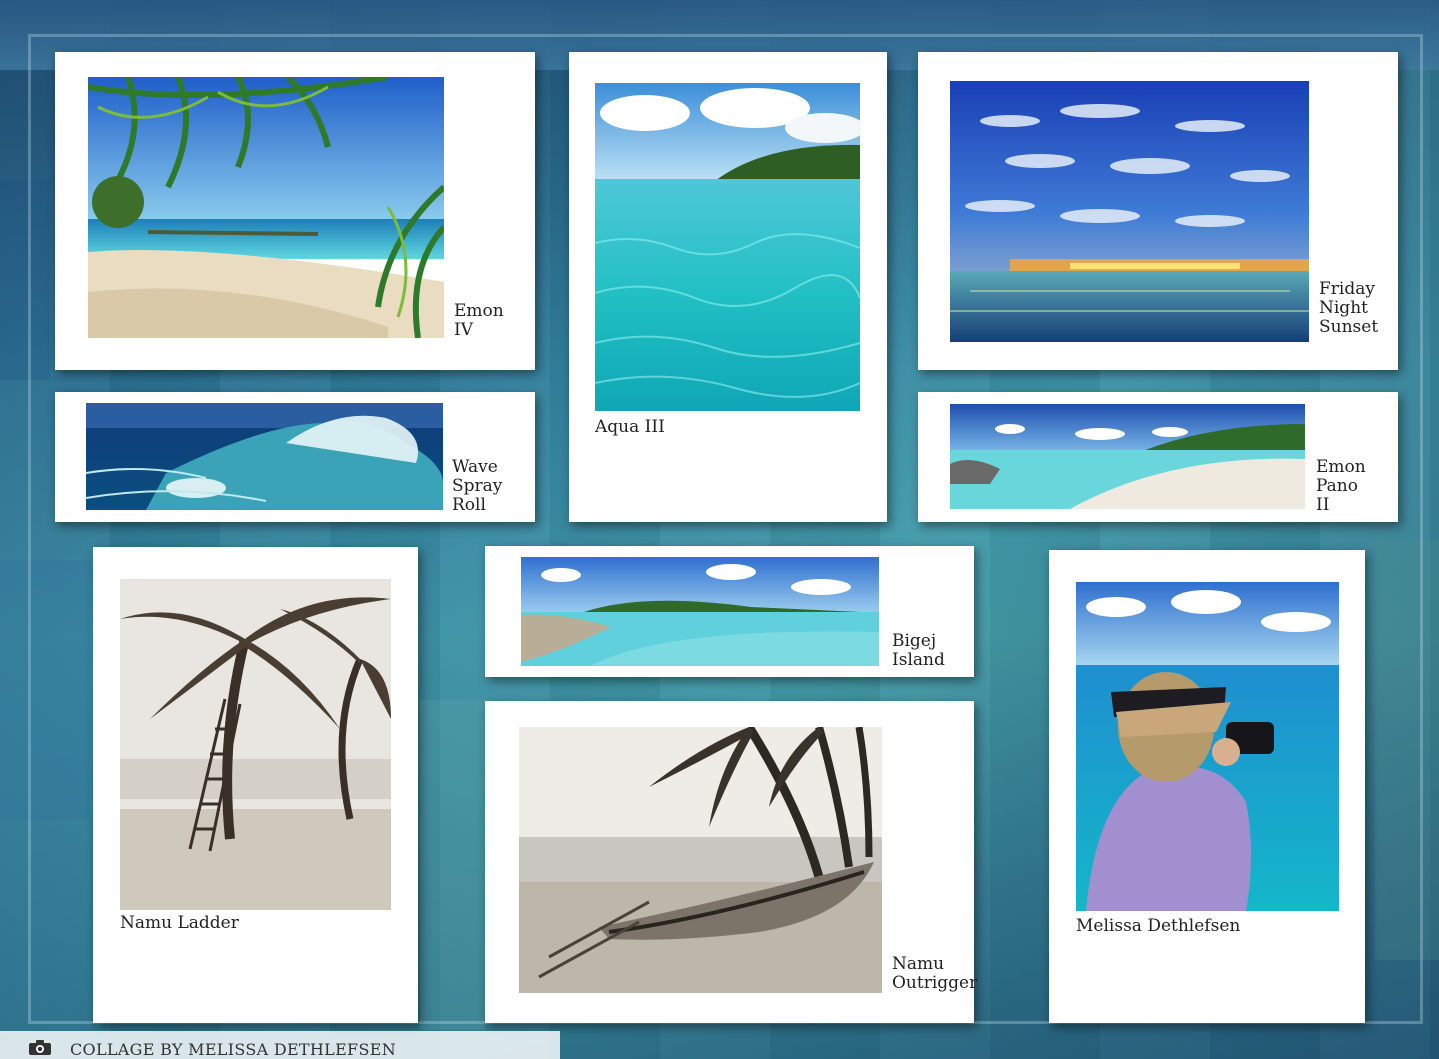 The image size is (1439, 1059). Describe the element at coordinates (1207, 746) in the screenshot. I see `photo-melissa-dethlefsen` at that location.